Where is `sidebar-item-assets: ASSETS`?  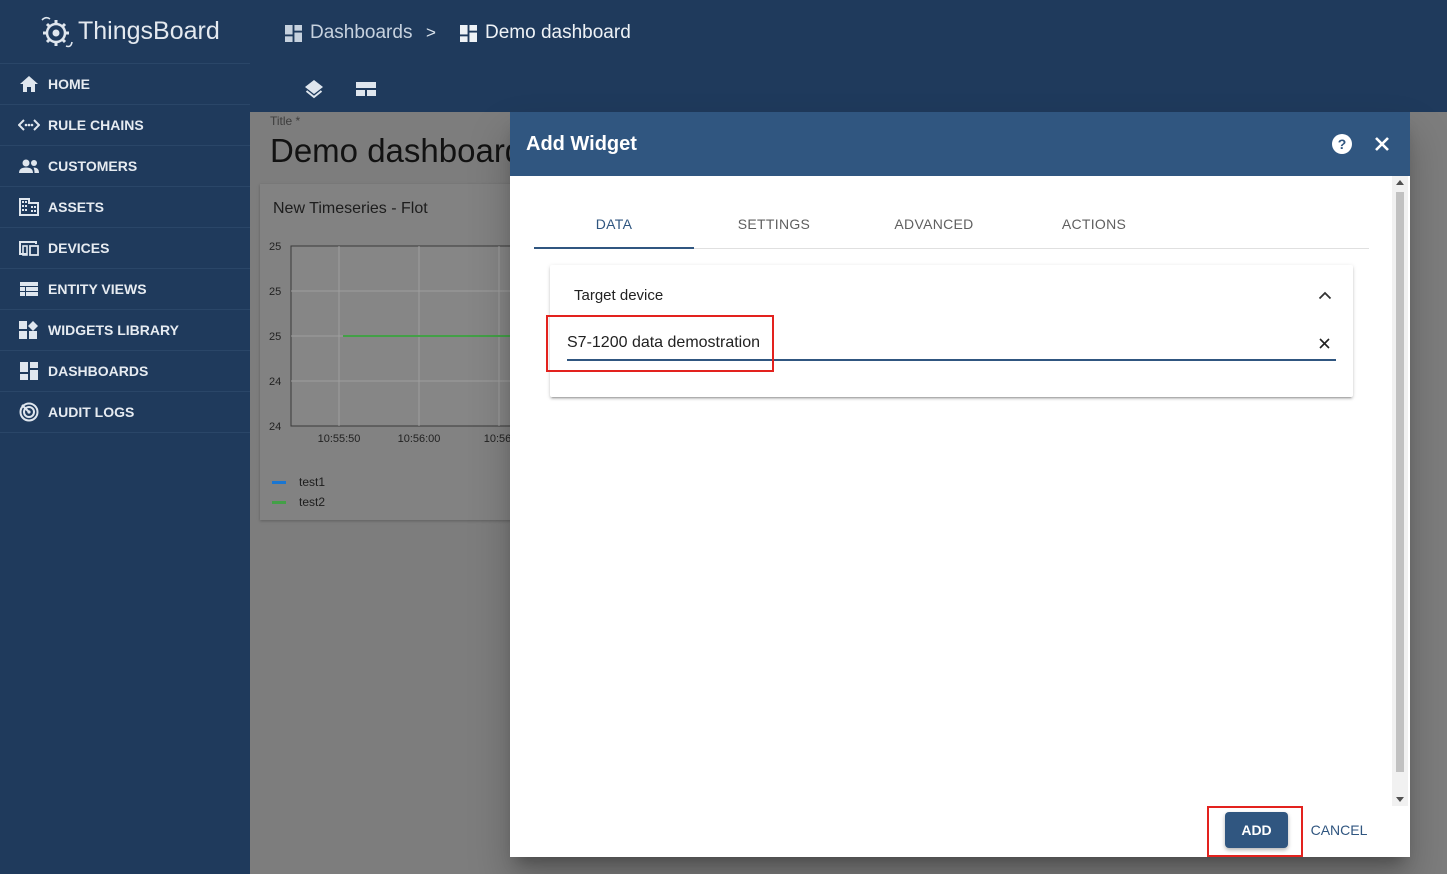
sidebar-item-assets: ASSETS is located at coordinates (125, 207).